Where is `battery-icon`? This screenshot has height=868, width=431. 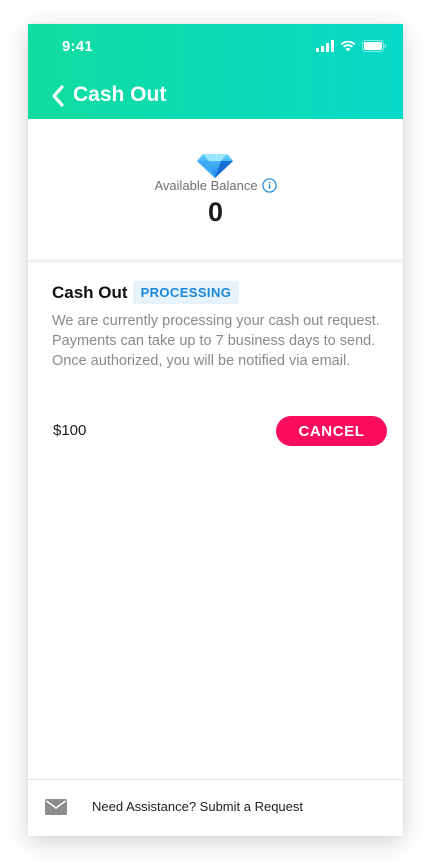 battery-icon is located at coordinates (374, 46).